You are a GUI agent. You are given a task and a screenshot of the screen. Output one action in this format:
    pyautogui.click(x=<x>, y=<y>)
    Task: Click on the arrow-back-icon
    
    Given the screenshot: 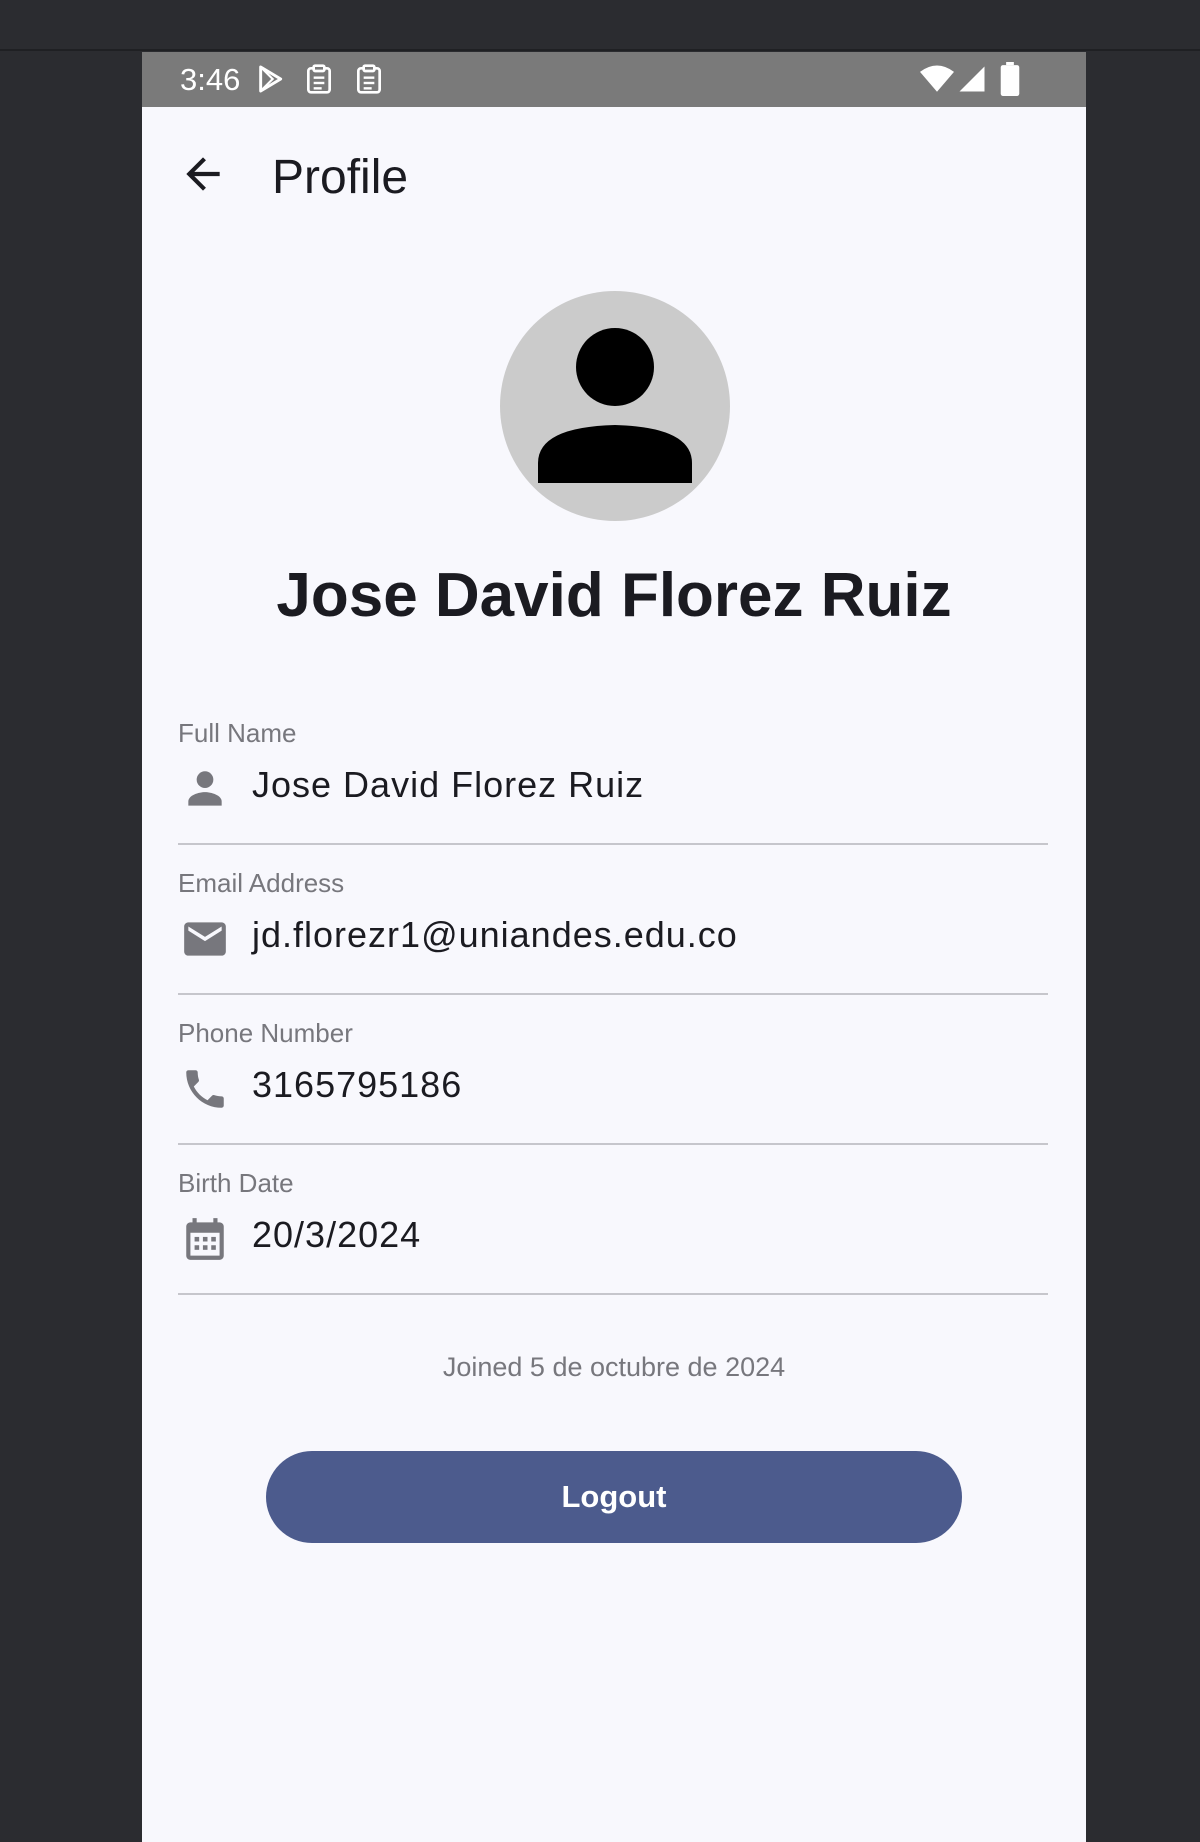 What is the action you would take?
    pyautogui.click(x=203, y=174)
    